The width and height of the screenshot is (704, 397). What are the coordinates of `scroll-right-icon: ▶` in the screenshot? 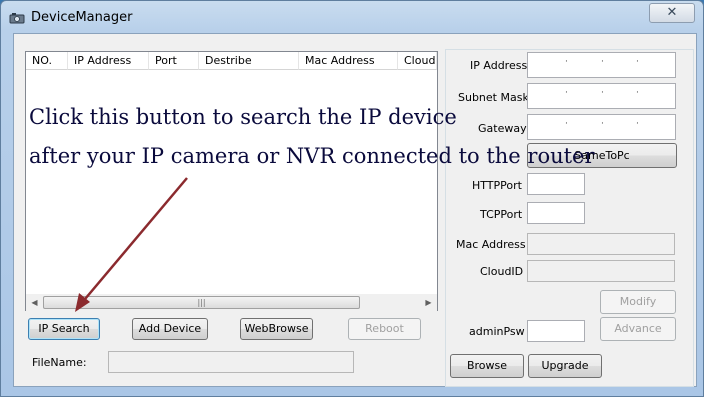 It's located at (428, 302).